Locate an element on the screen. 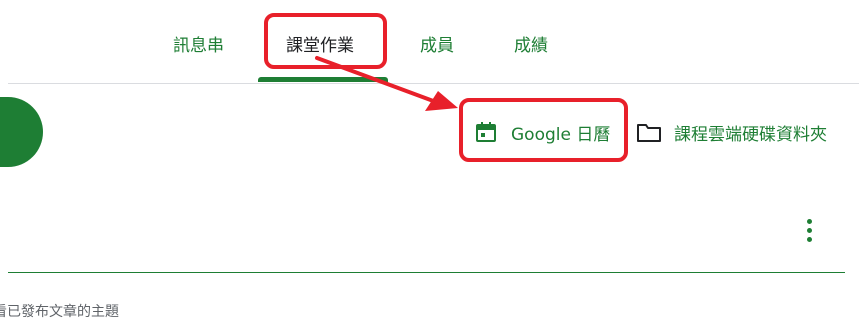 Image resolution: width=859 pixels, height=321 pixels. class-drive-folder-label: 課程雲端硬碟資料夾 is located at coordinates (750, 134).